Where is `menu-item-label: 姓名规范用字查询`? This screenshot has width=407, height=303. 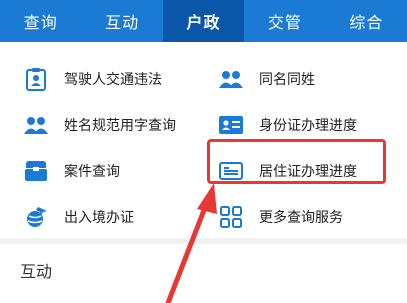 menu-item-label: 姓名规范用字查询 is located at coordinates (120, 126).